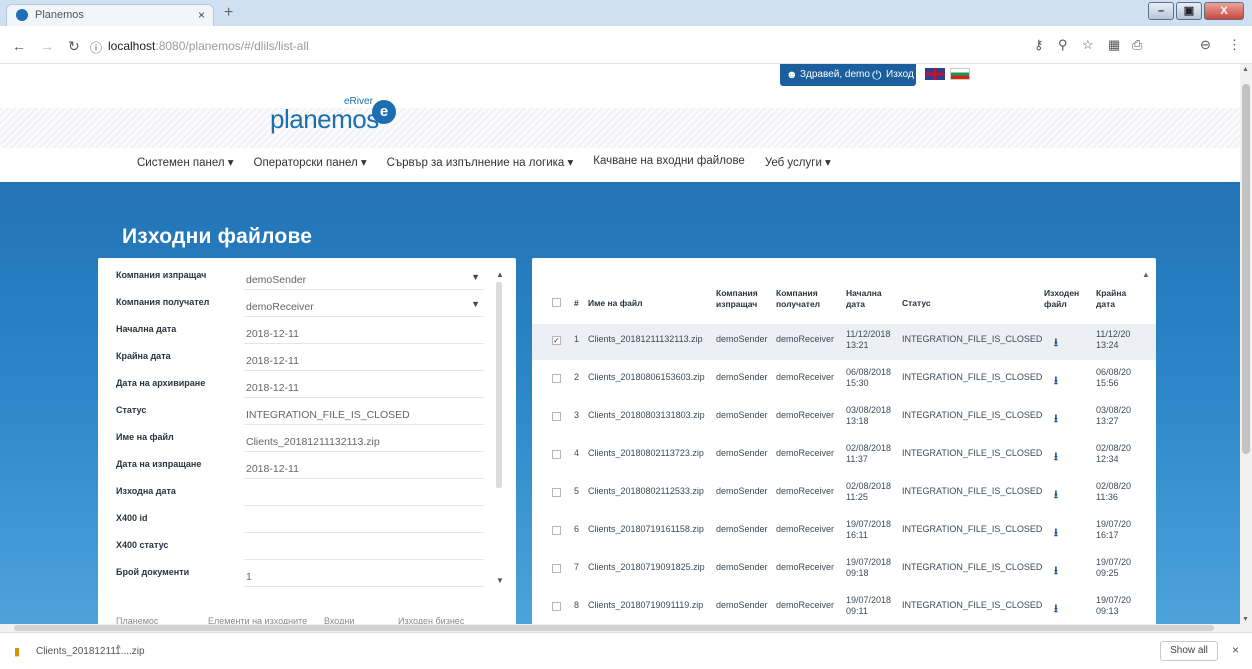 This screenshot has width=1252, height=669. I want to click on chevron-up-icon: ^, so click(118, 649).